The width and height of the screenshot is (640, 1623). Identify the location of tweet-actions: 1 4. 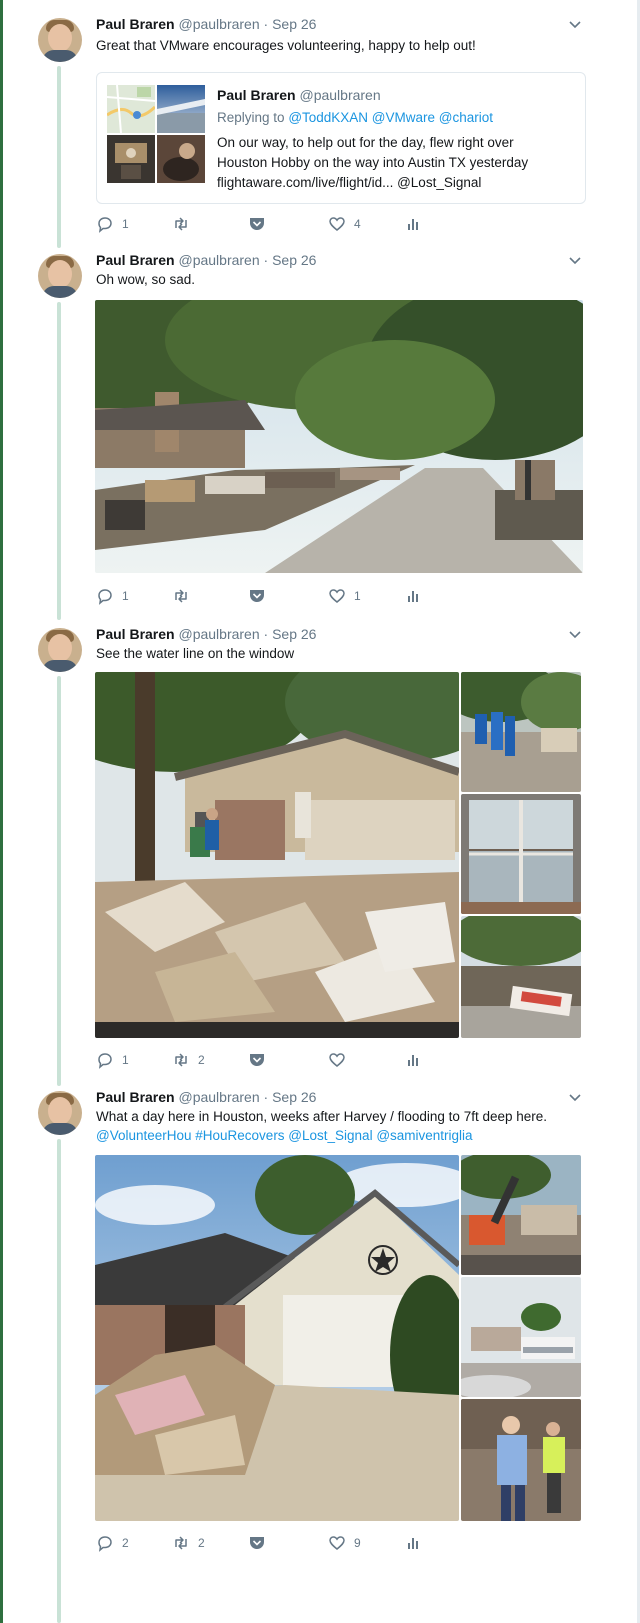
(316, 224).